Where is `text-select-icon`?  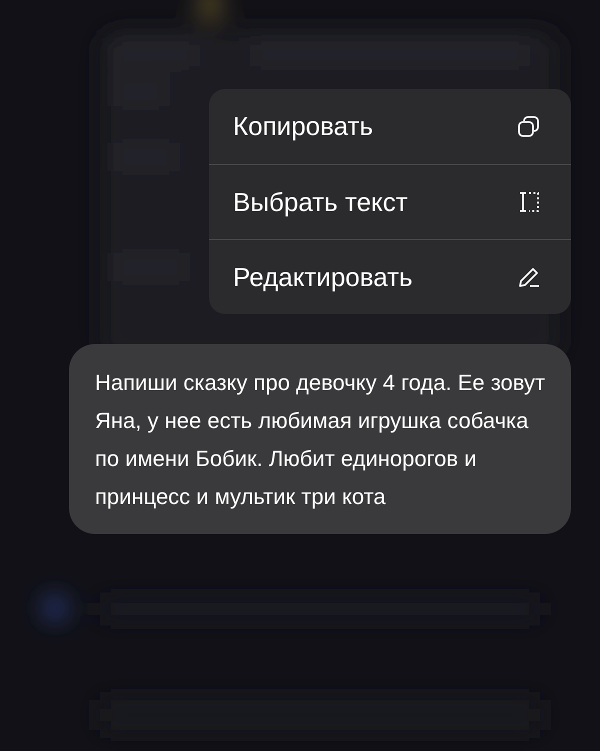 text-select-icon is located at coordinates (529, 202).